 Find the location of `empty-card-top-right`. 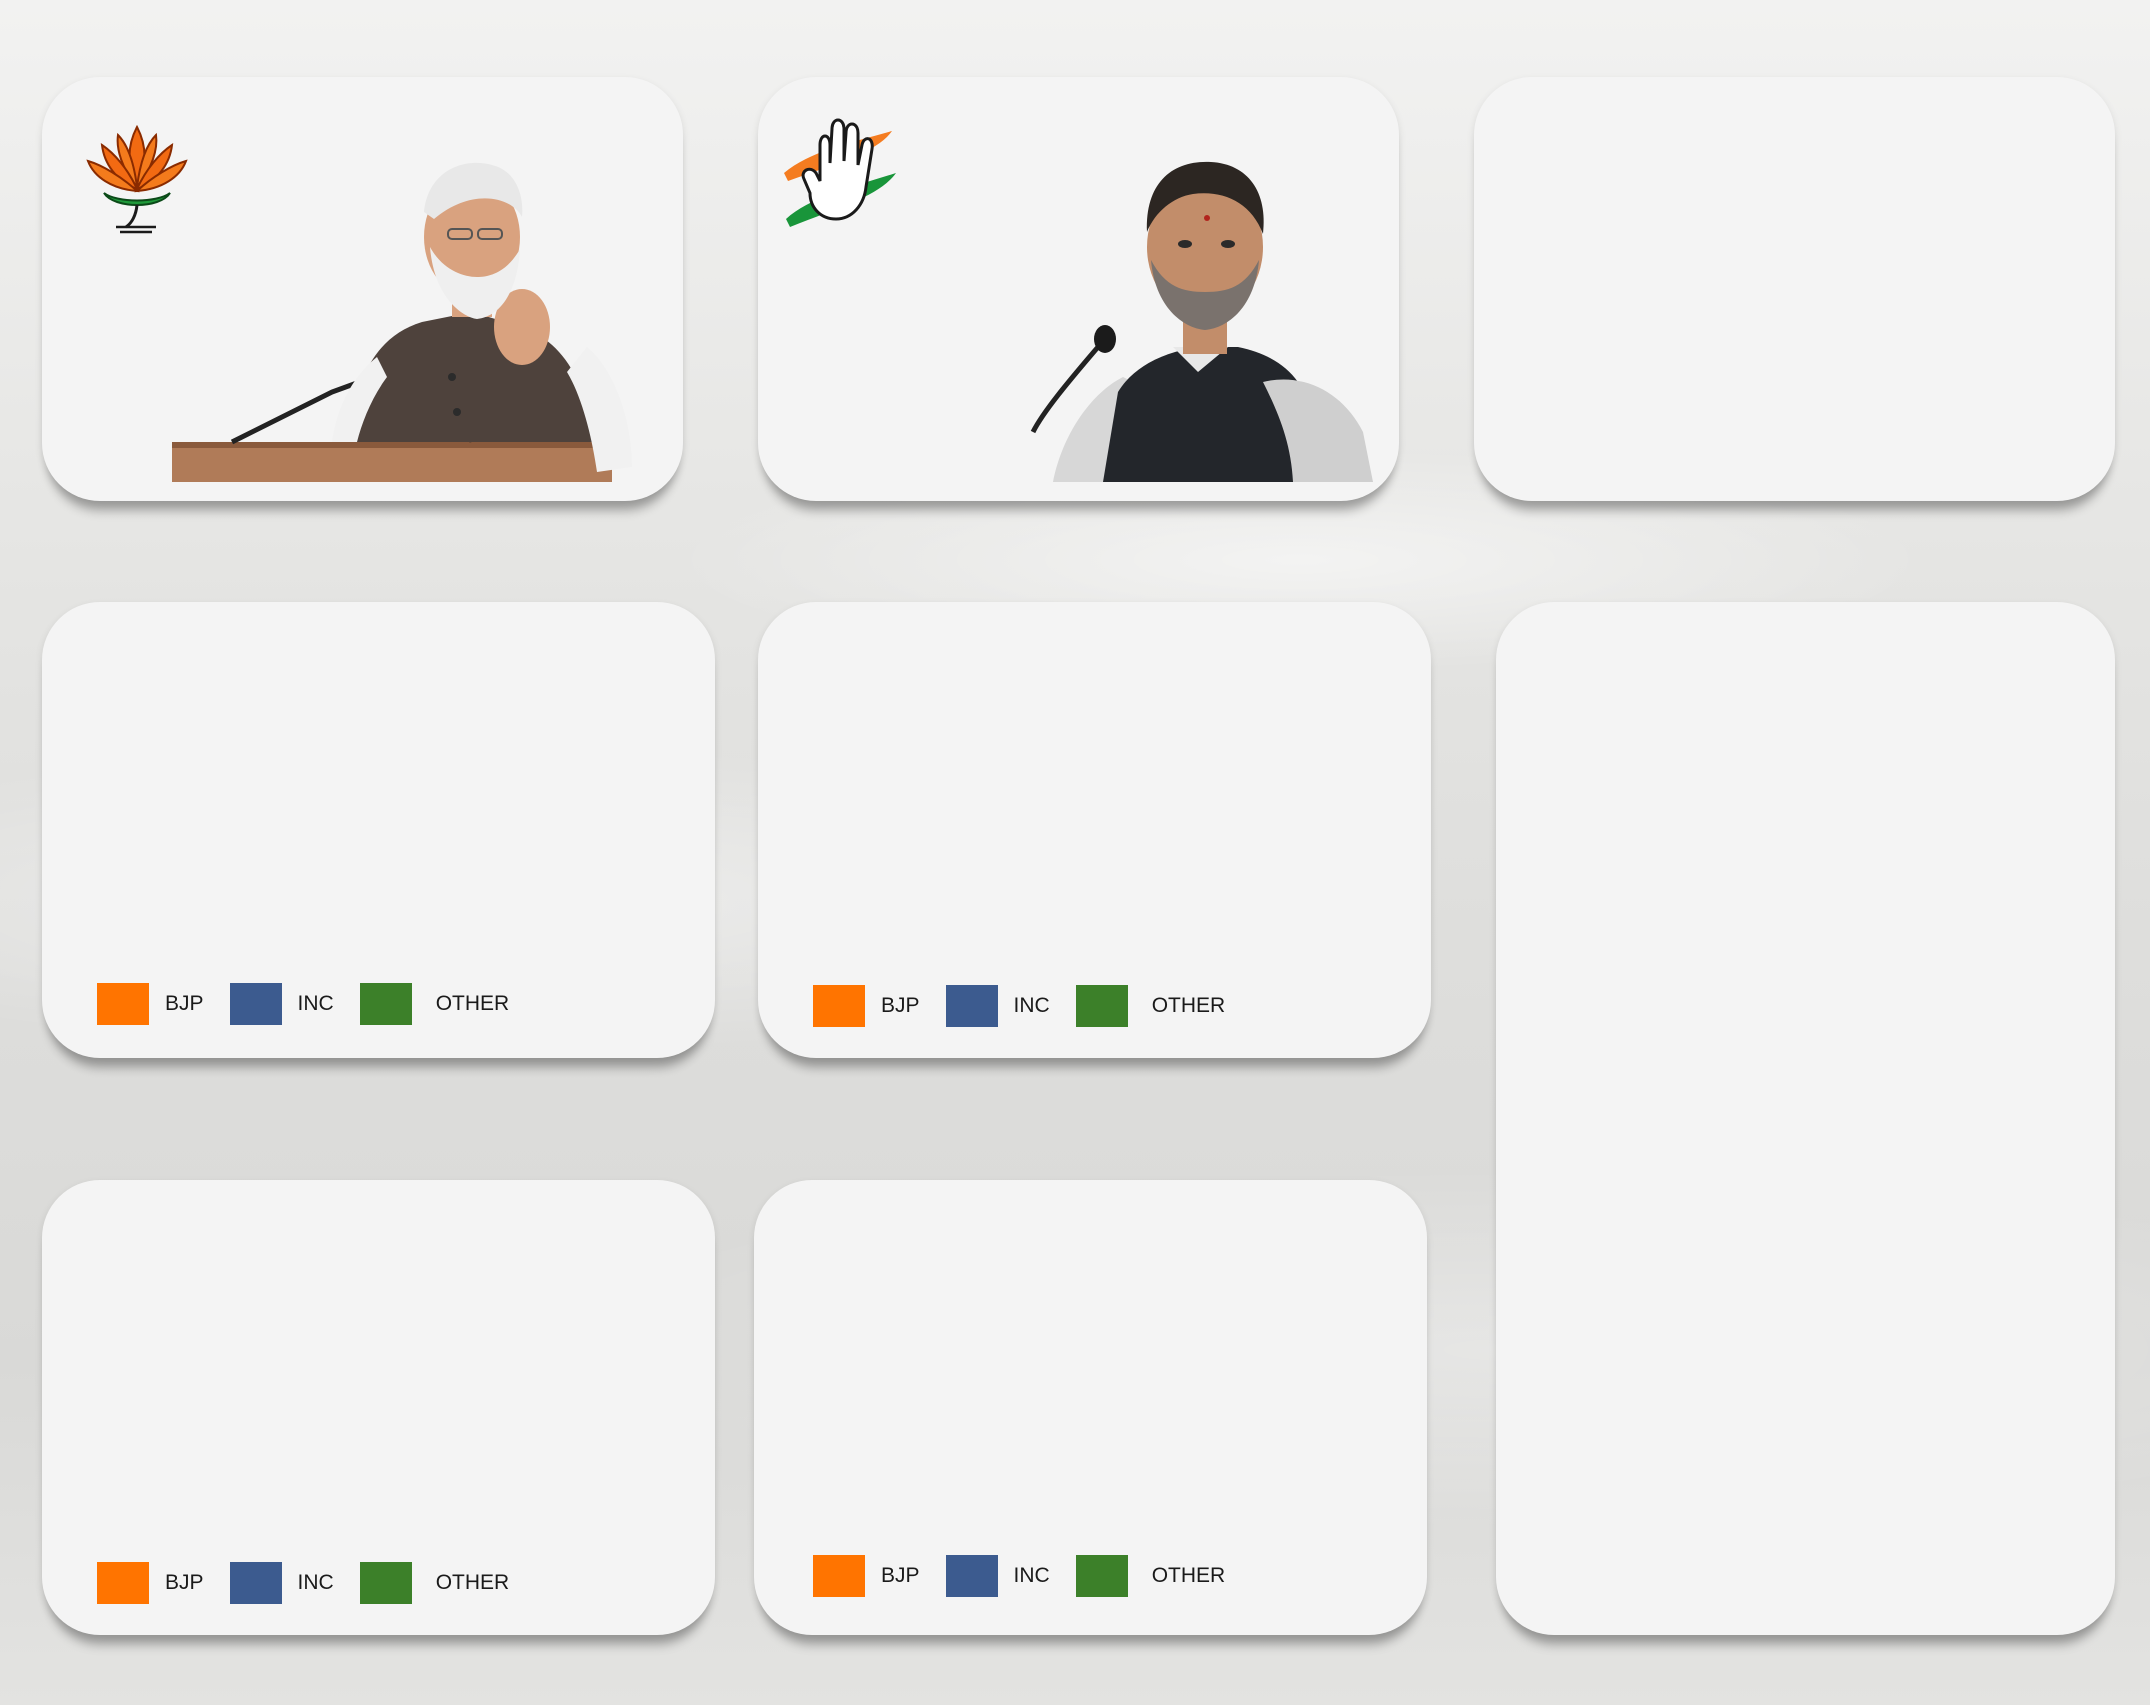

empty-card-top-right is located at coordinates (1794, 289).